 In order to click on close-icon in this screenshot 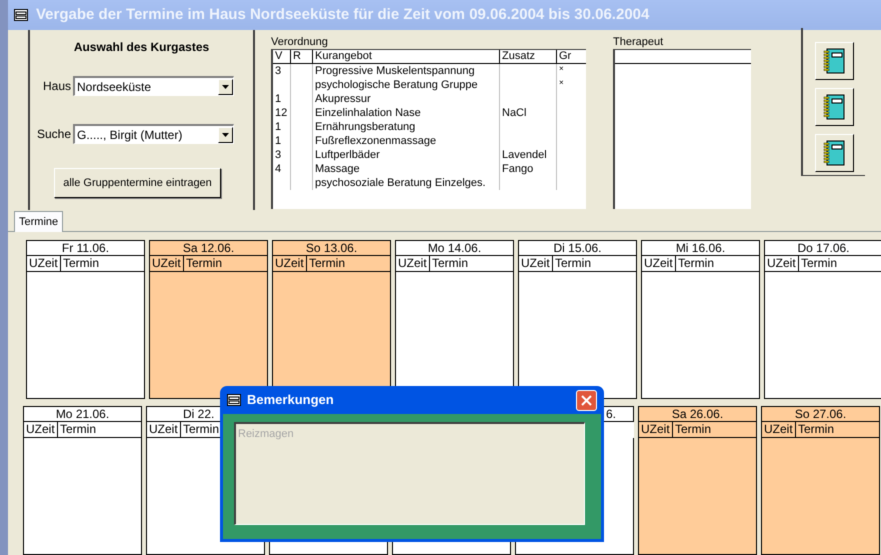, I will do `click(586, 400)`.